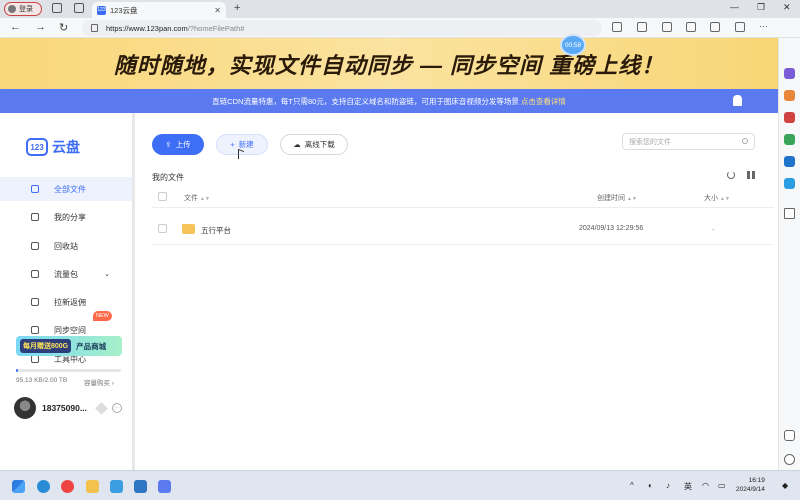 This screenshot has width=800, height=500. Describe the element at coordinates (66, 147) in the screenshot. I see `logo-text: 云盘` at that location.